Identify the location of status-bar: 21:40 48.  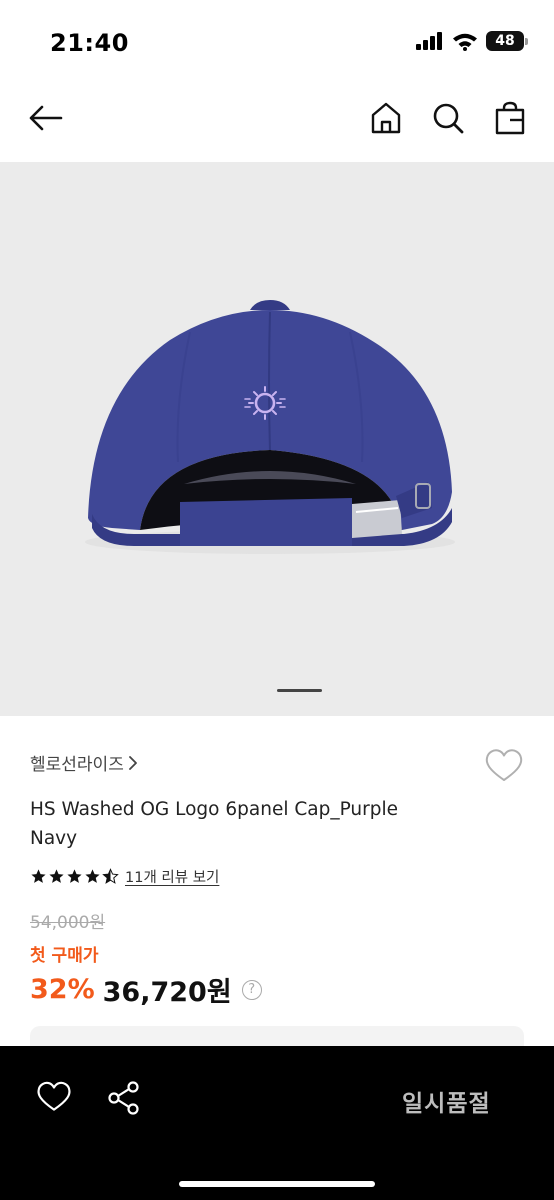
(277, 40).